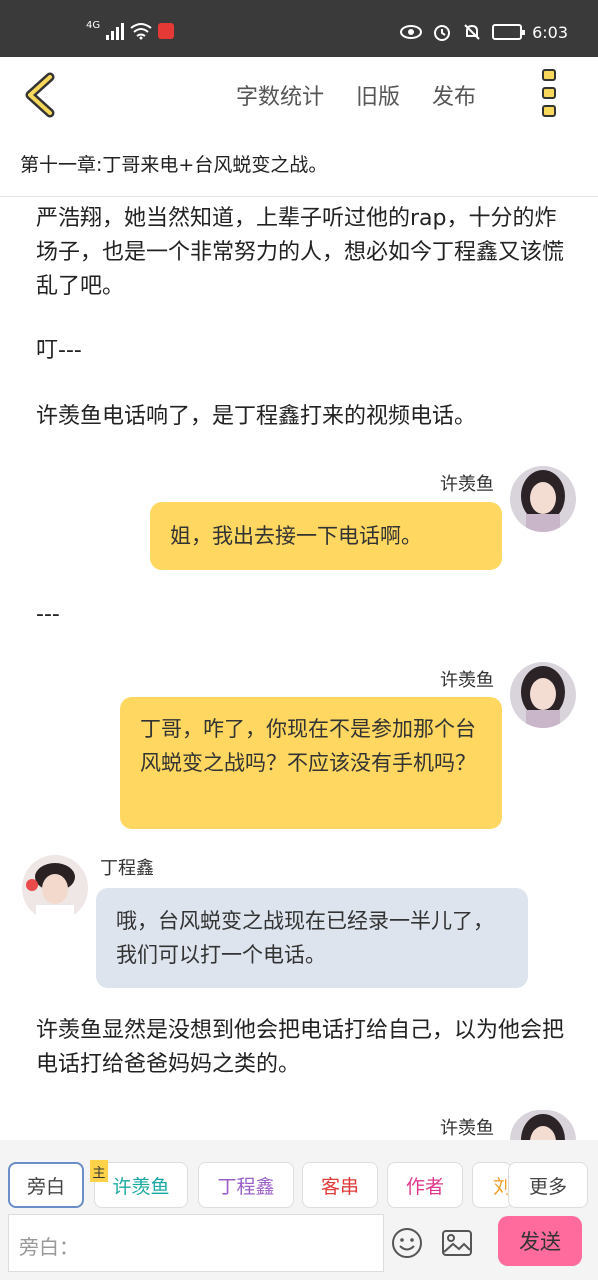 The image size is (598, 1280). I want to click on role-chip-xu: 许羡鱼, so click(141, 1185).